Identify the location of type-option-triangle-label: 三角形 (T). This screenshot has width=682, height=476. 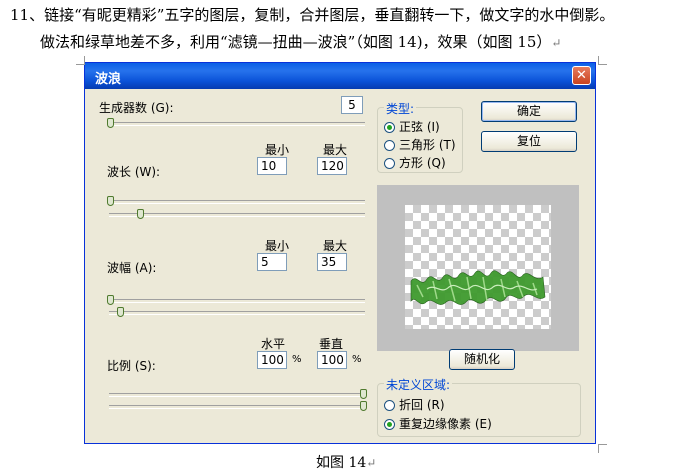
(427, 145).